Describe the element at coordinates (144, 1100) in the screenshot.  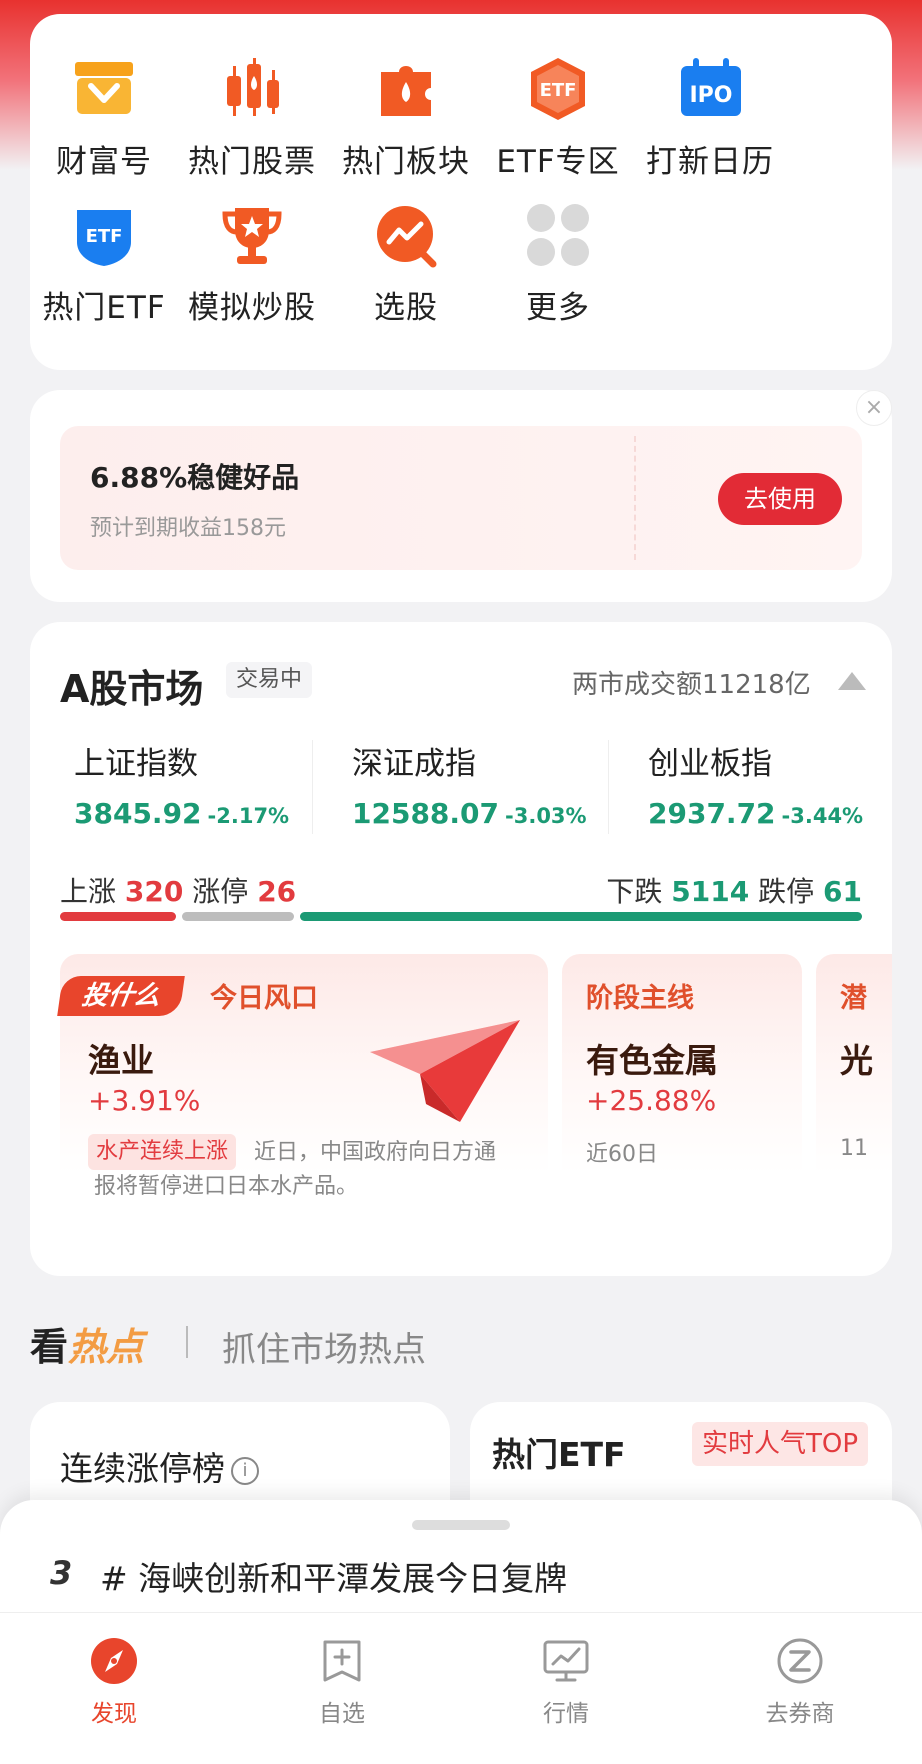
I see `theme-change: +3.91%` at that location.